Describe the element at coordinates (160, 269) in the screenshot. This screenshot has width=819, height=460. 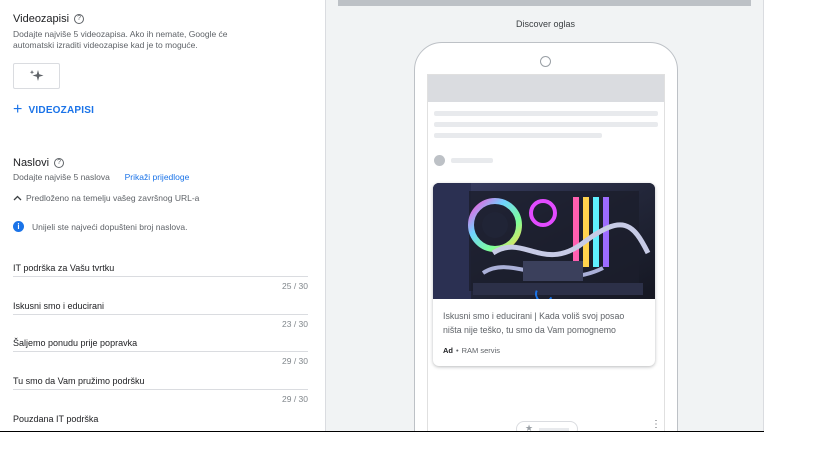
I see `headline-input: IT podrška za Vašu tvrtku` at that location.